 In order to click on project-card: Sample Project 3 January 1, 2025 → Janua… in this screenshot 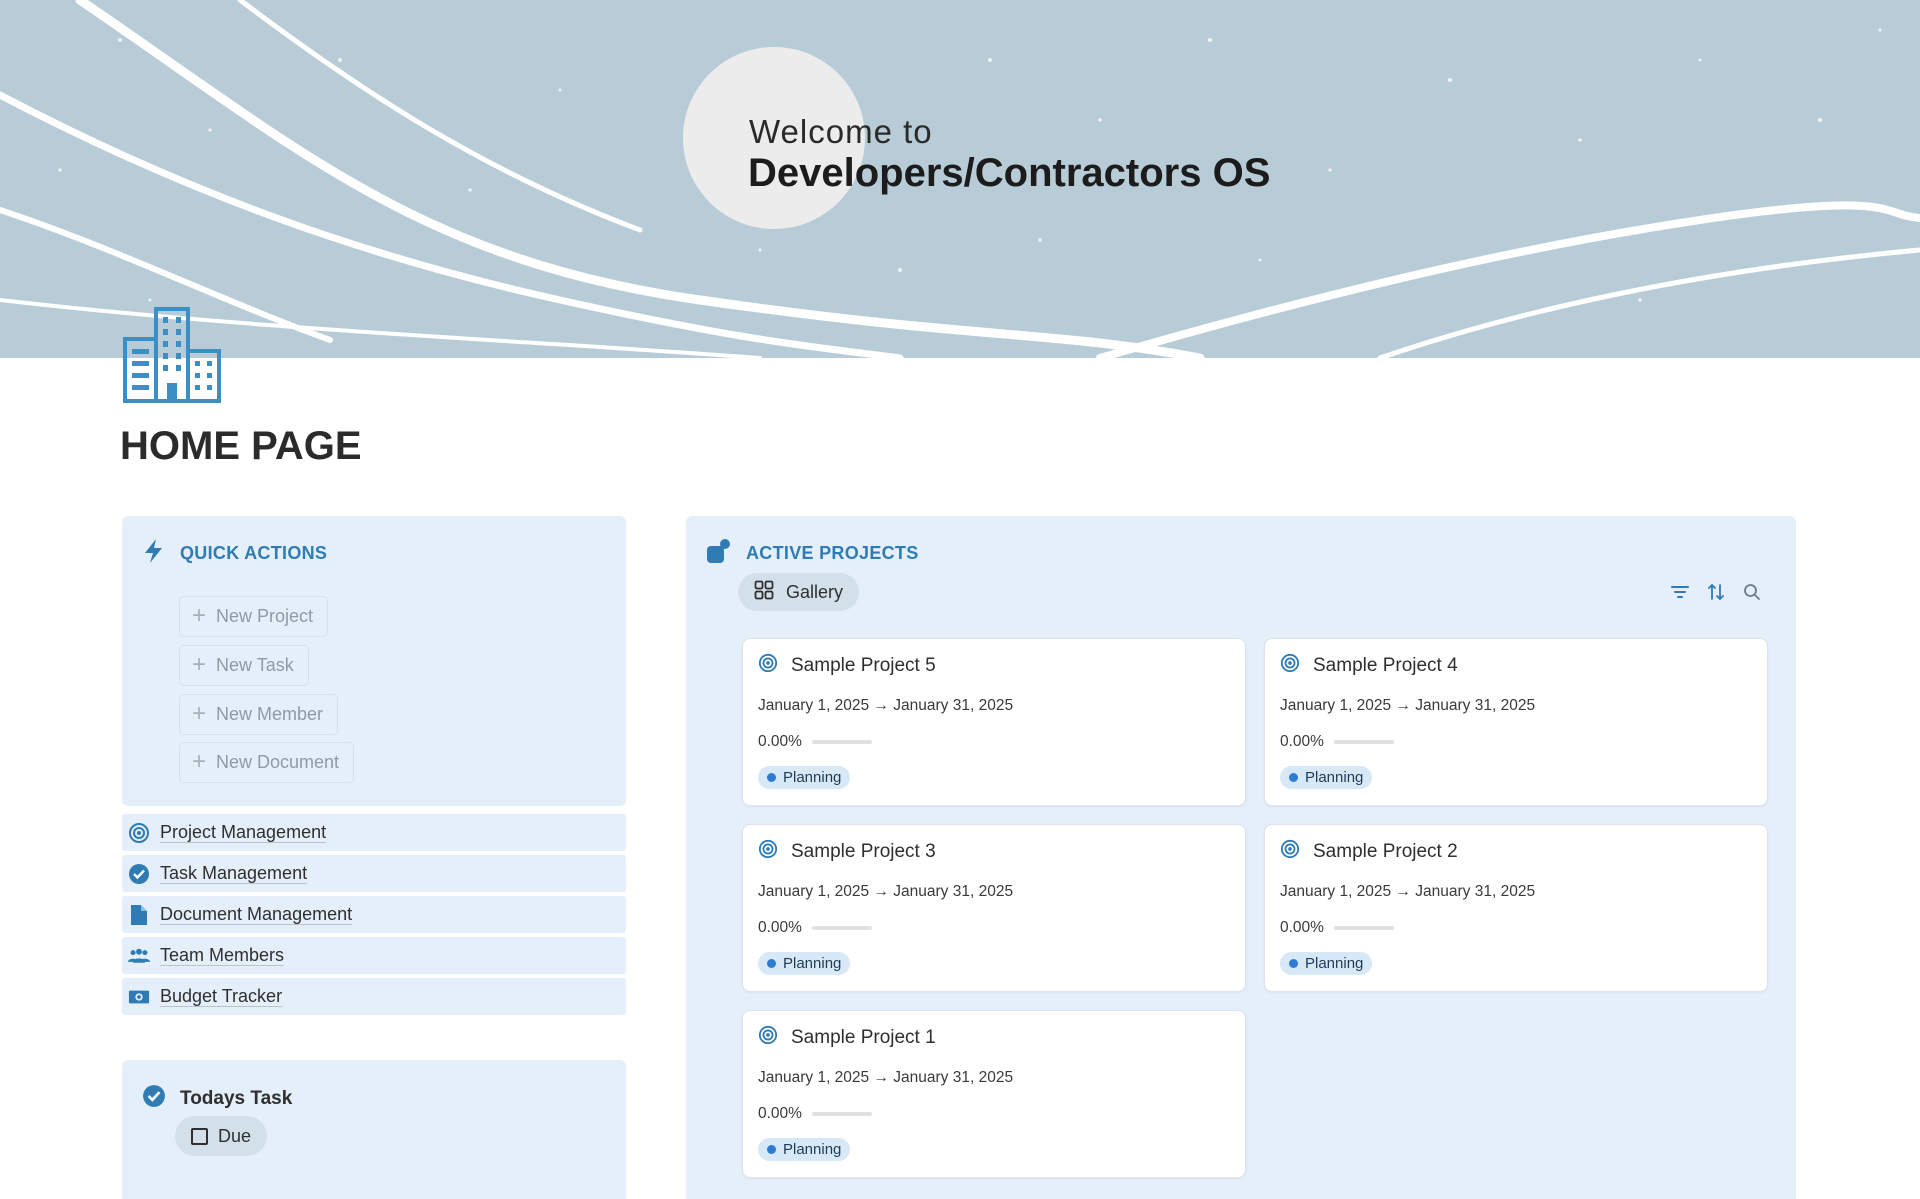, I will do `click(994, 908)`.